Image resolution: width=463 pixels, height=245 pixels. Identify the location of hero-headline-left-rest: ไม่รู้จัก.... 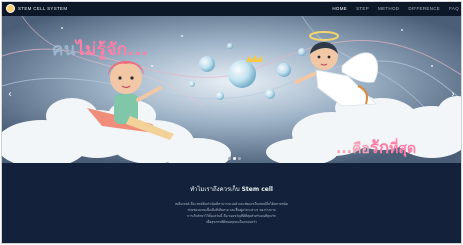
(112, 50).